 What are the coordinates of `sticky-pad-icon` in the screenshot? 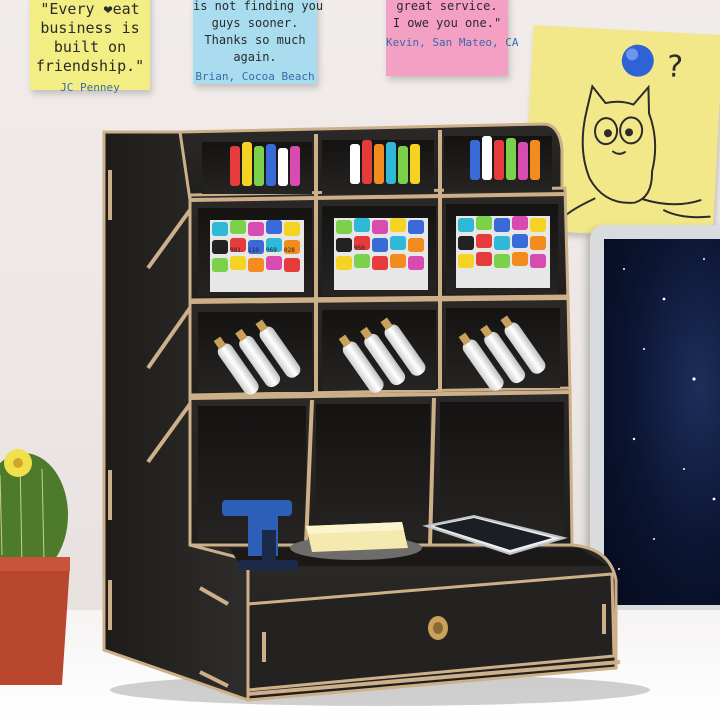 It's located at (357, 537).